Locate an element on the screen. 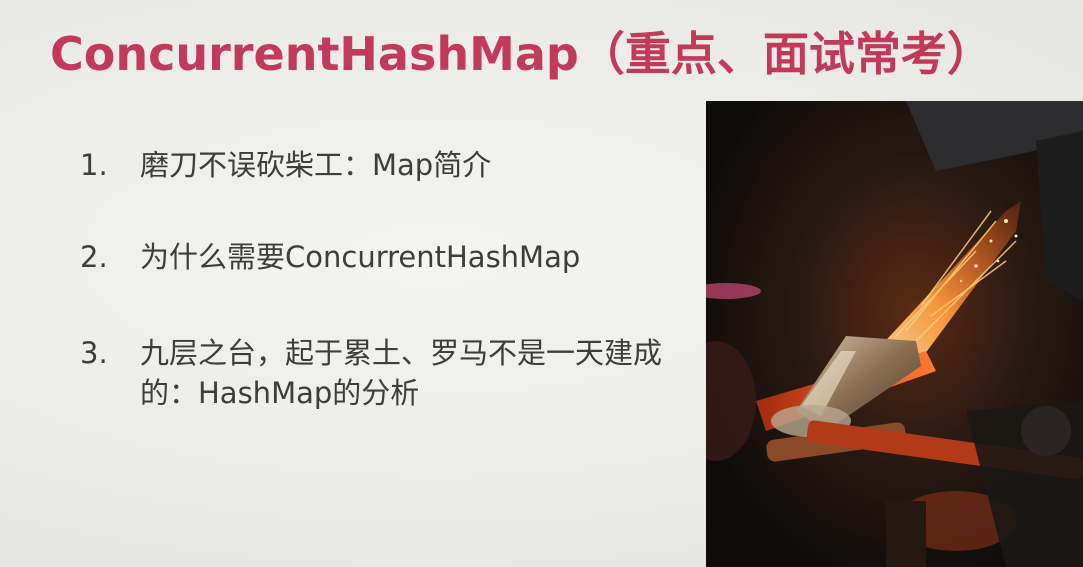 The image size is (1083, 567). list-item-number: 1. is located at coordinates (94, 165).